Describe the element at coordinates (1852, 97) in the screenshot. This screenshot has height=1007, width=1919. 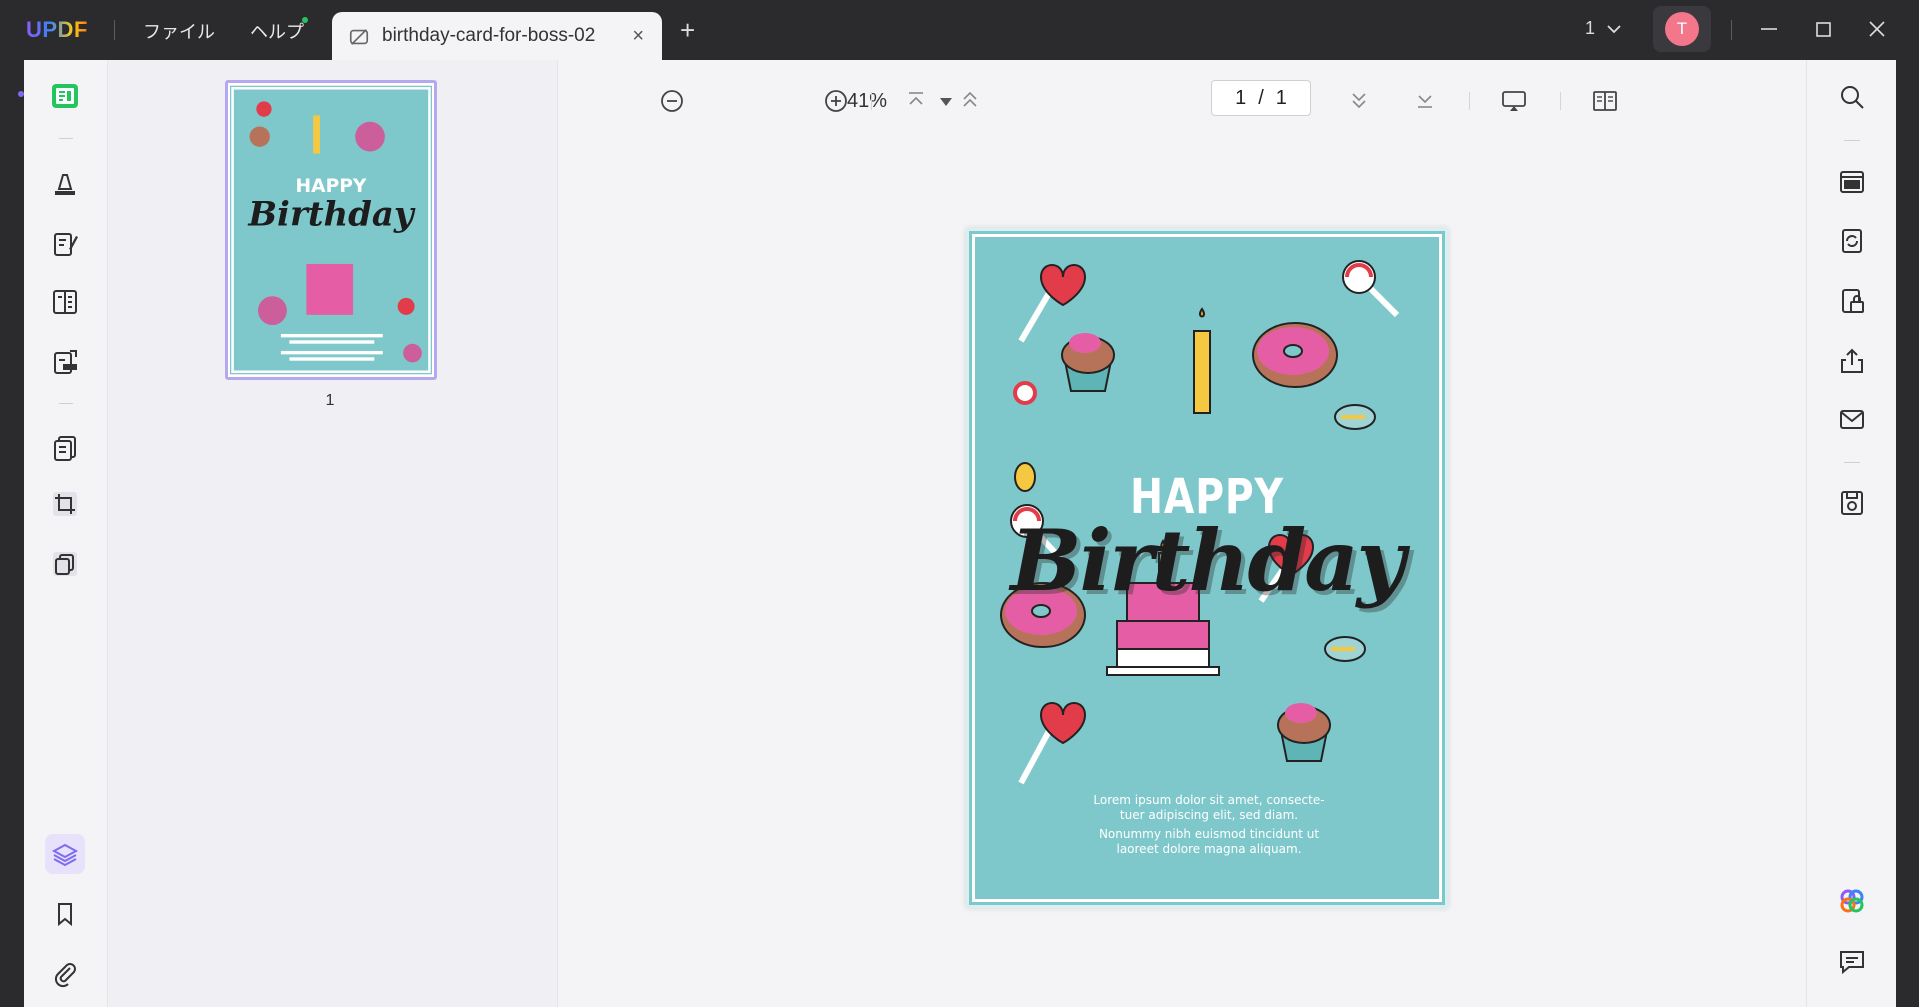
I see `search-icon` at that location.